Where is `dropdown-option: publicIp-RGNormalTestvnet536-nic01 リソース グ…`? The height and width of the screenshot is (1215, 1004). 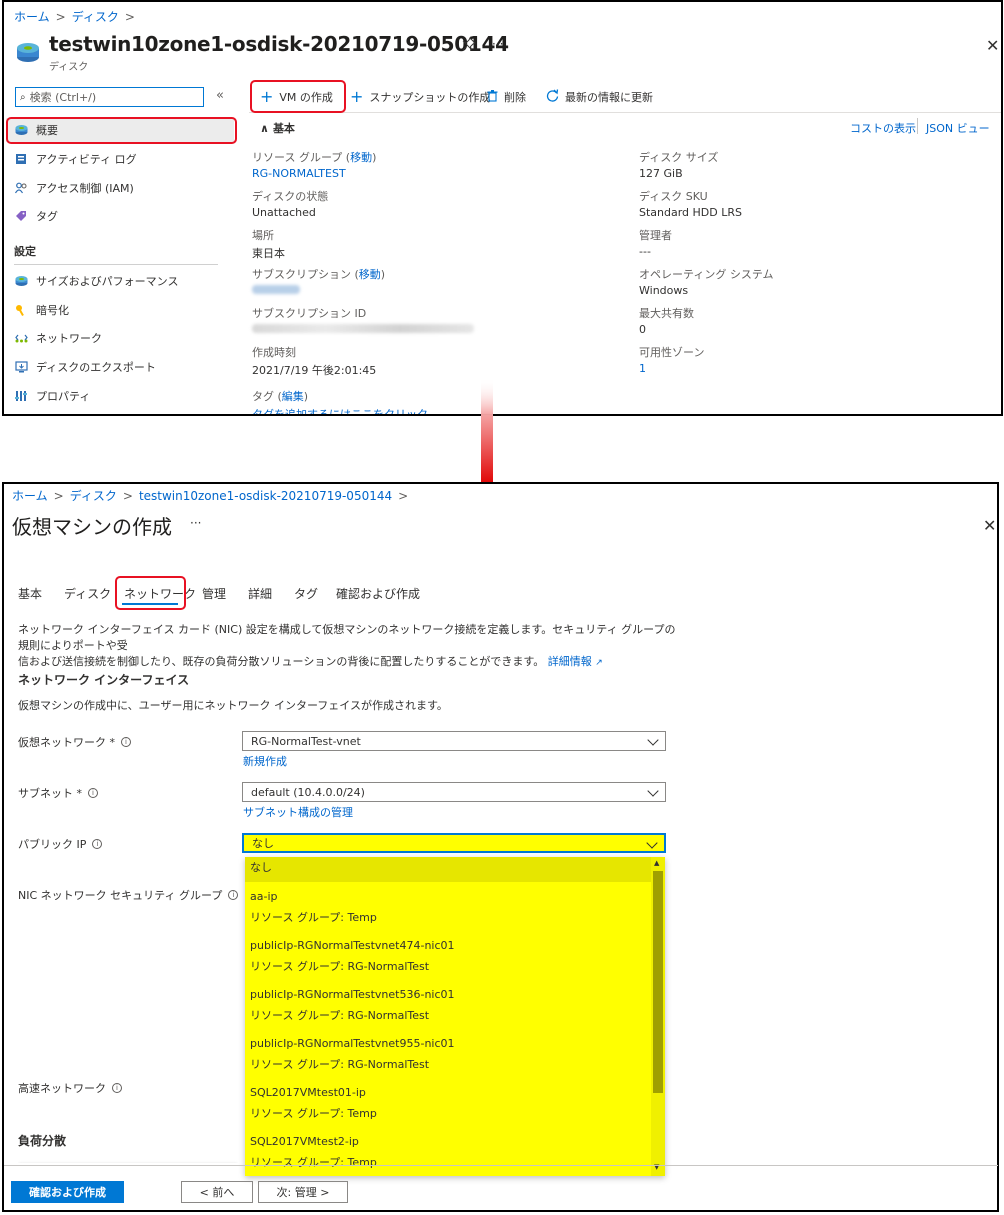 dropdown-option: publicIp-RGNormalTestvnet536-nic01 リソース グ… is located at coordinates (352, 1005).